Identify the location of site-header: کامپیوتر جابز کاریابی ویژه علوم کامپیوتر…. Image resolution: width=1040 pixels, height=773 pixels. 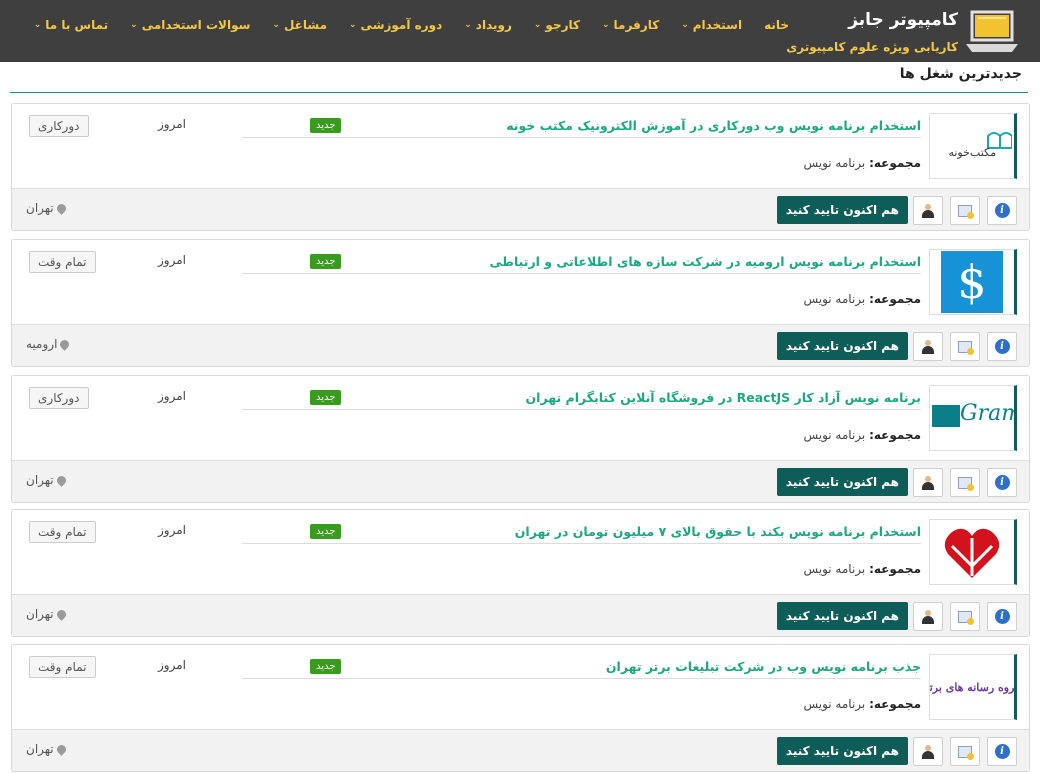
(520, 31).